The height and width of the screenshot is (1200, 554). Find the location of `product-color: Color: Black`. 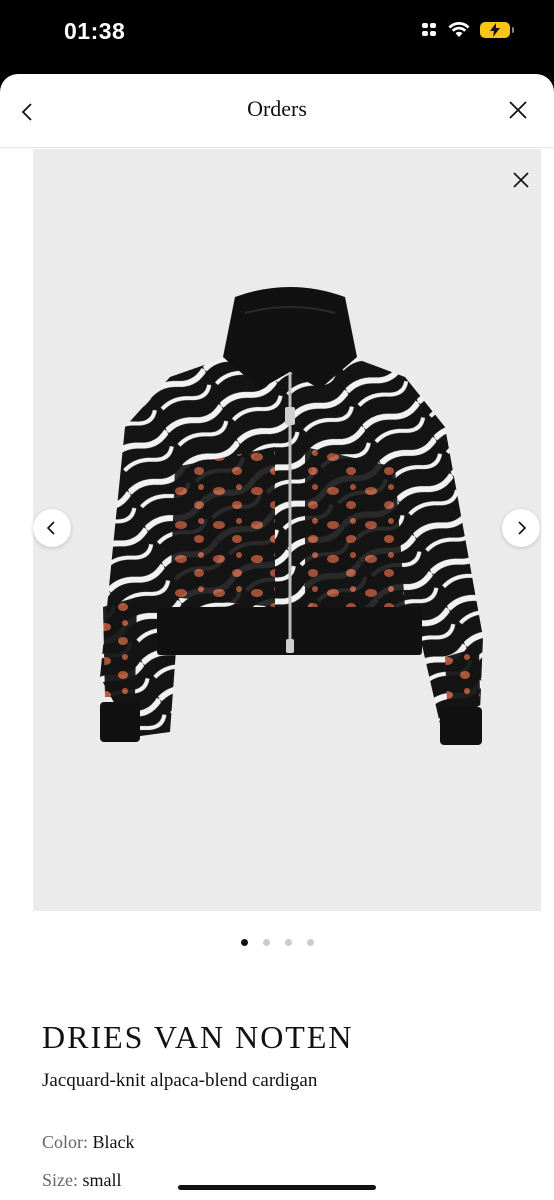

product-color: Color: Black is located at coordinates (88, 1142).